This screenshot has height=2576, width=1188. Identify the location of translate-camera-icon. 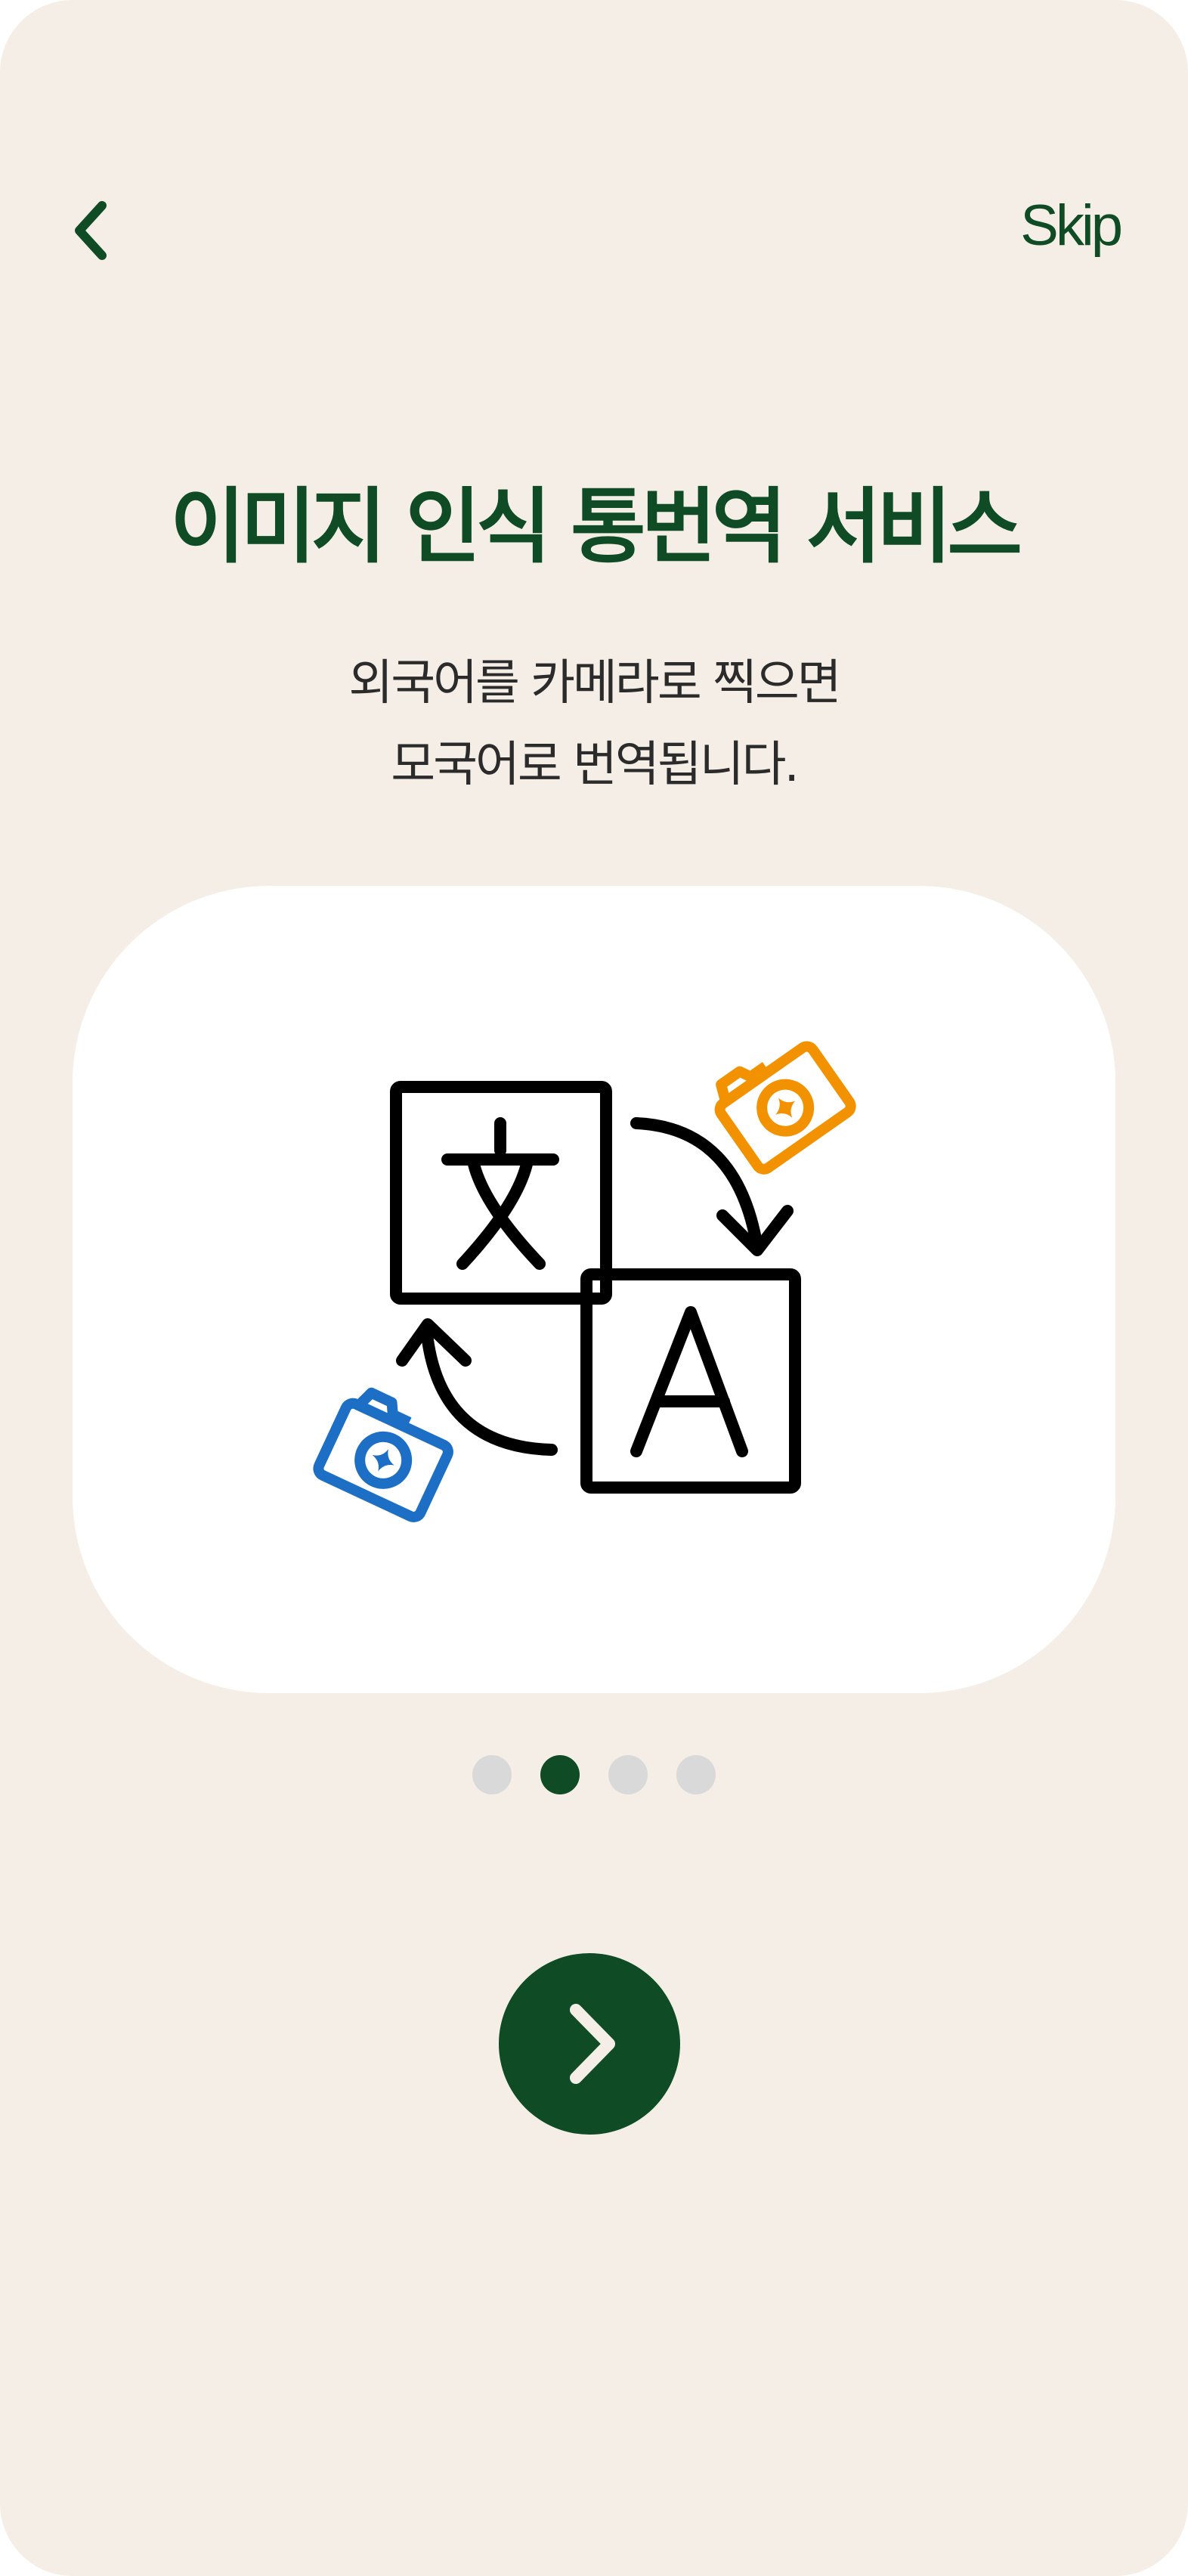
(584, 1281).